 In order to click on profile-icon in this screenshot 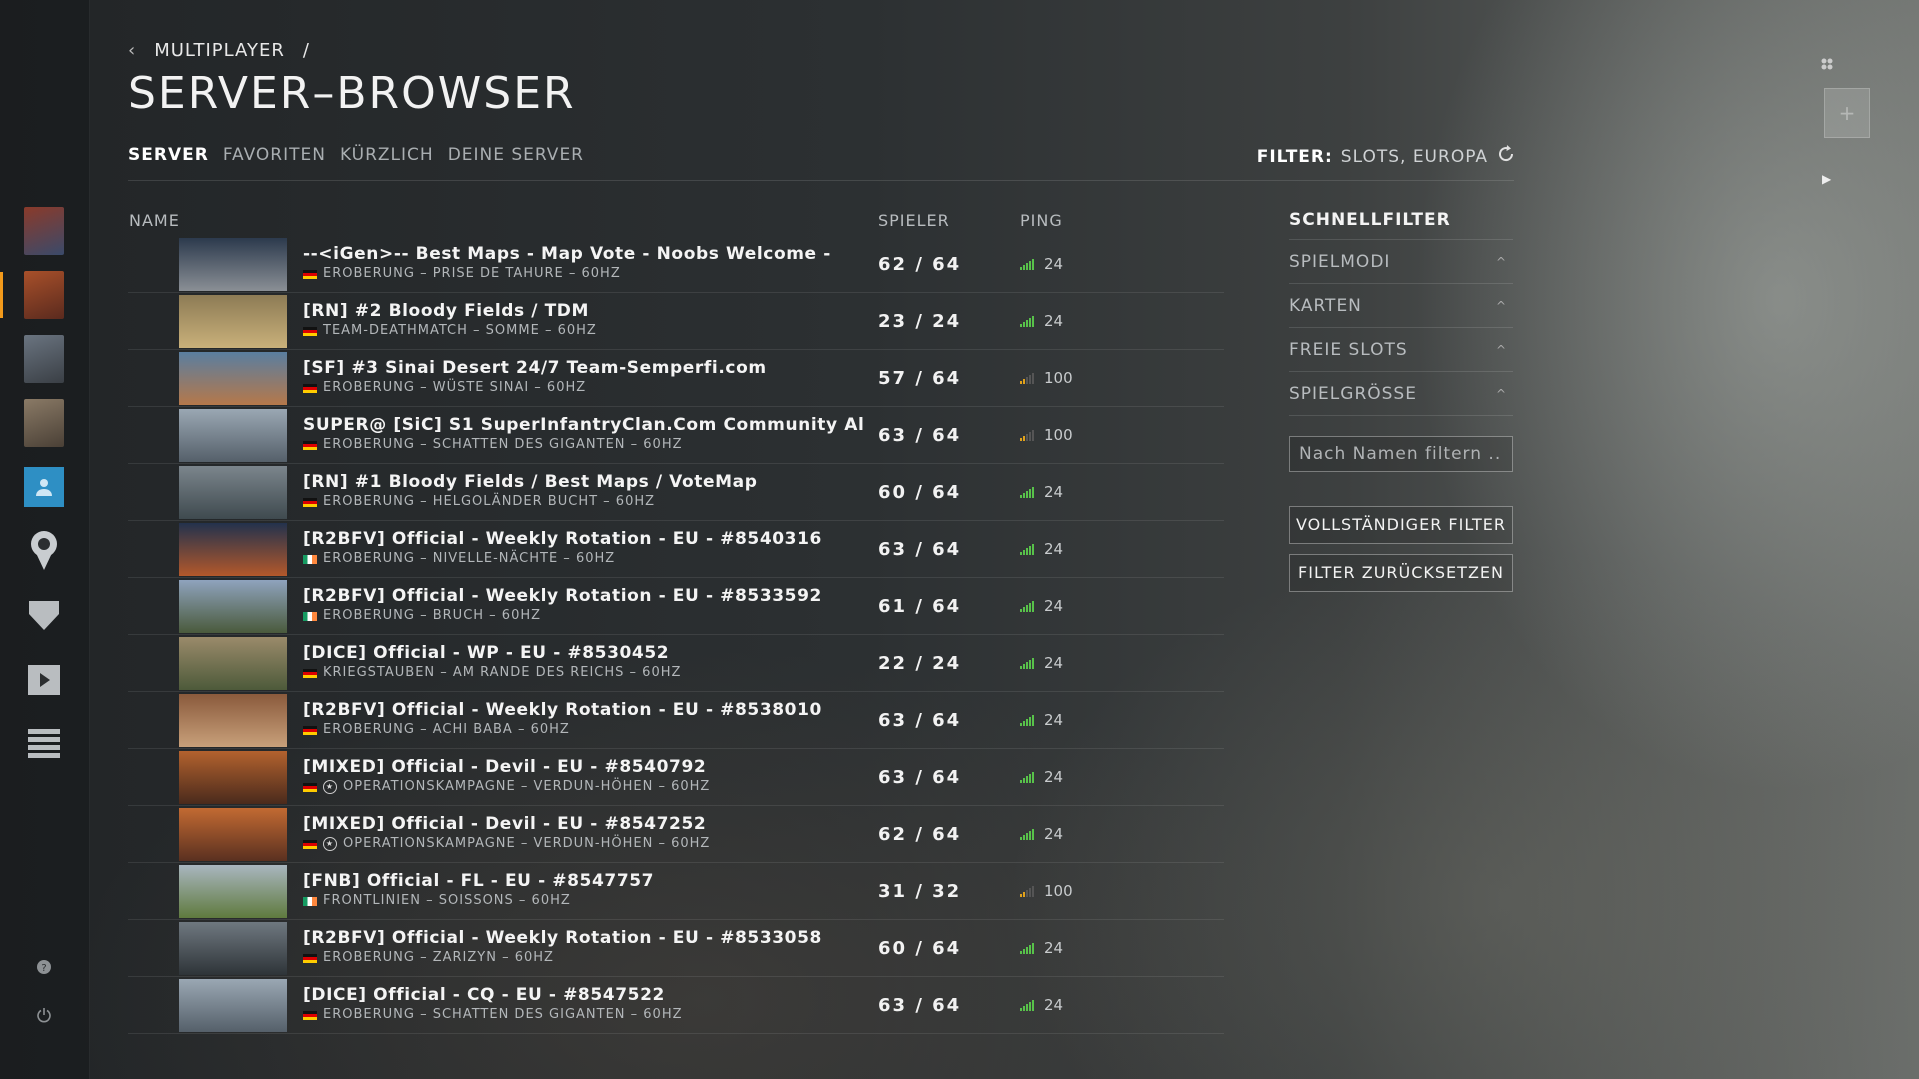, I will do `click(44, 487)`.